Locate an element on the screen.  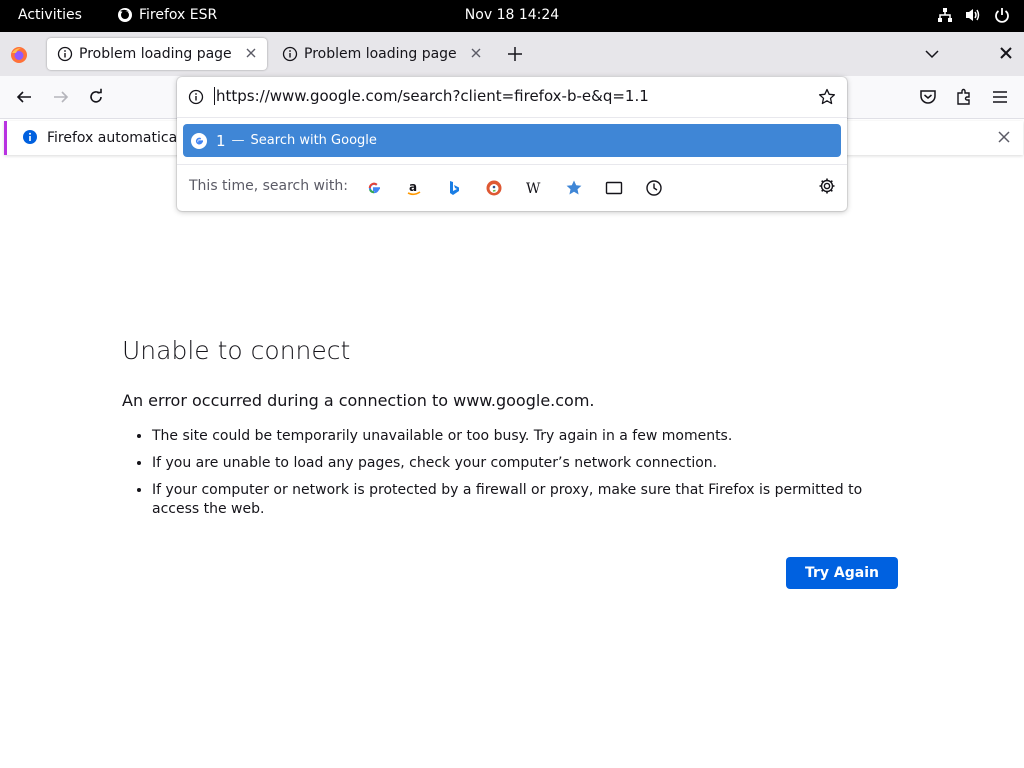
search-settings-gear-icon is located at coordinates (827, 186).